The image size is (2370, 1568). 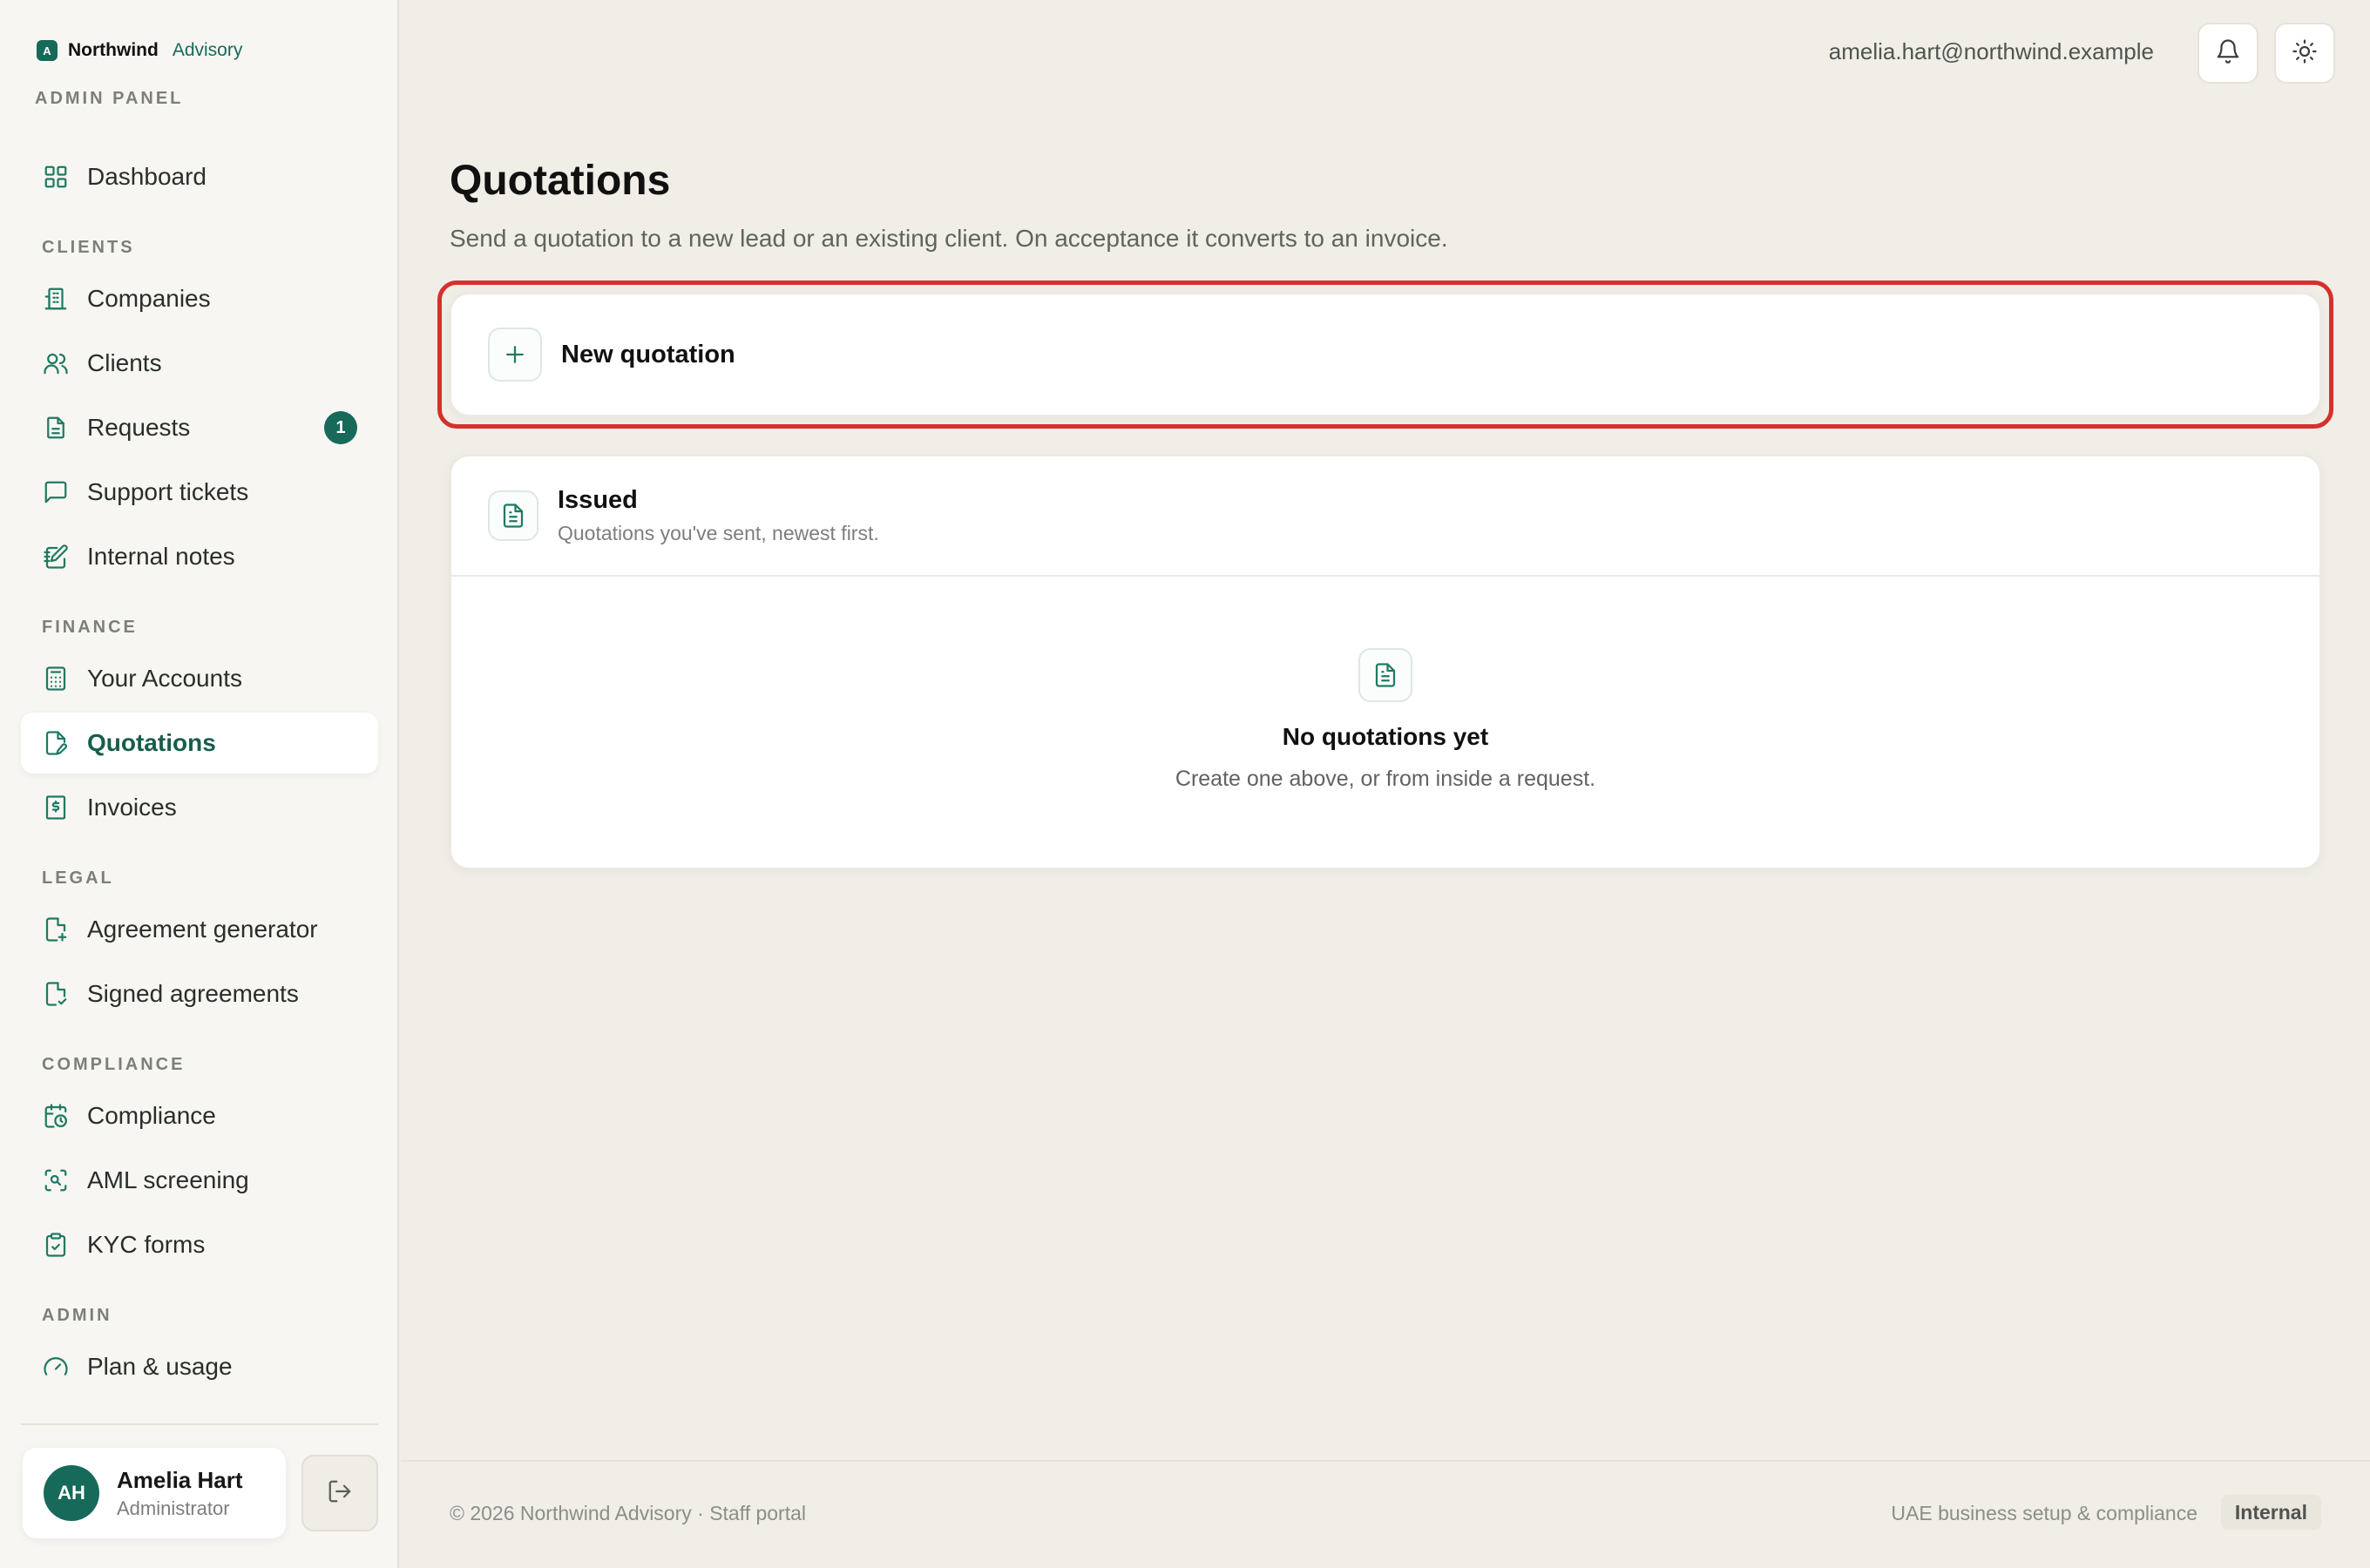 What do you see at coordinates (147, 177) in the screenshot?
I see `sidebar-item-label: Dashboard` at bounding box center [147, 177].